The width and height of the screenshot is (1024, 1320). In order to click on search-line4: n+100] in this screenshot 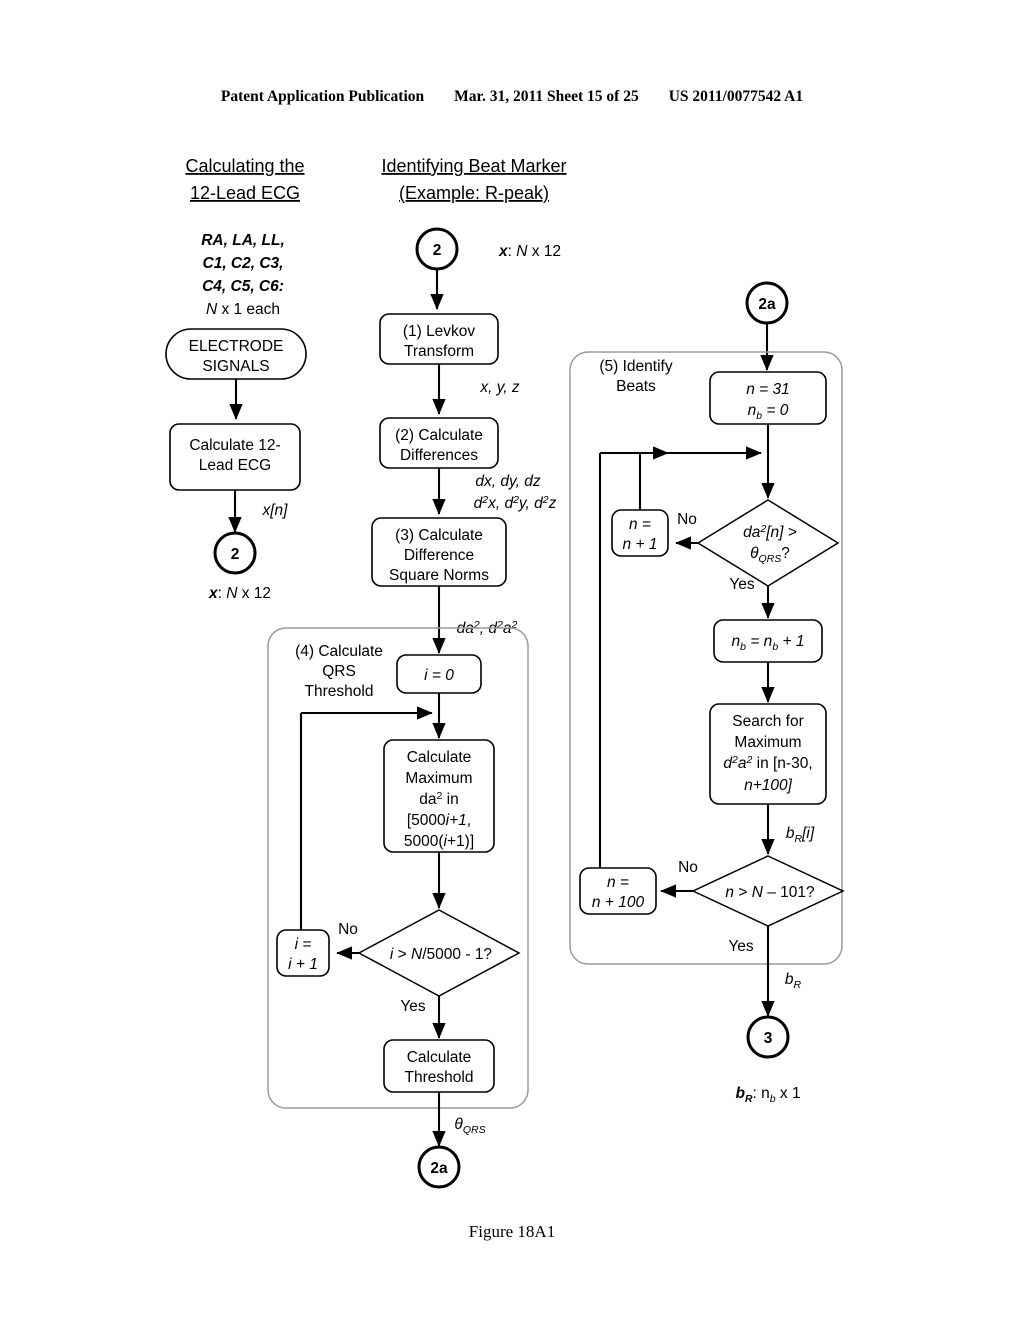, I will do `click(768, 785)`.